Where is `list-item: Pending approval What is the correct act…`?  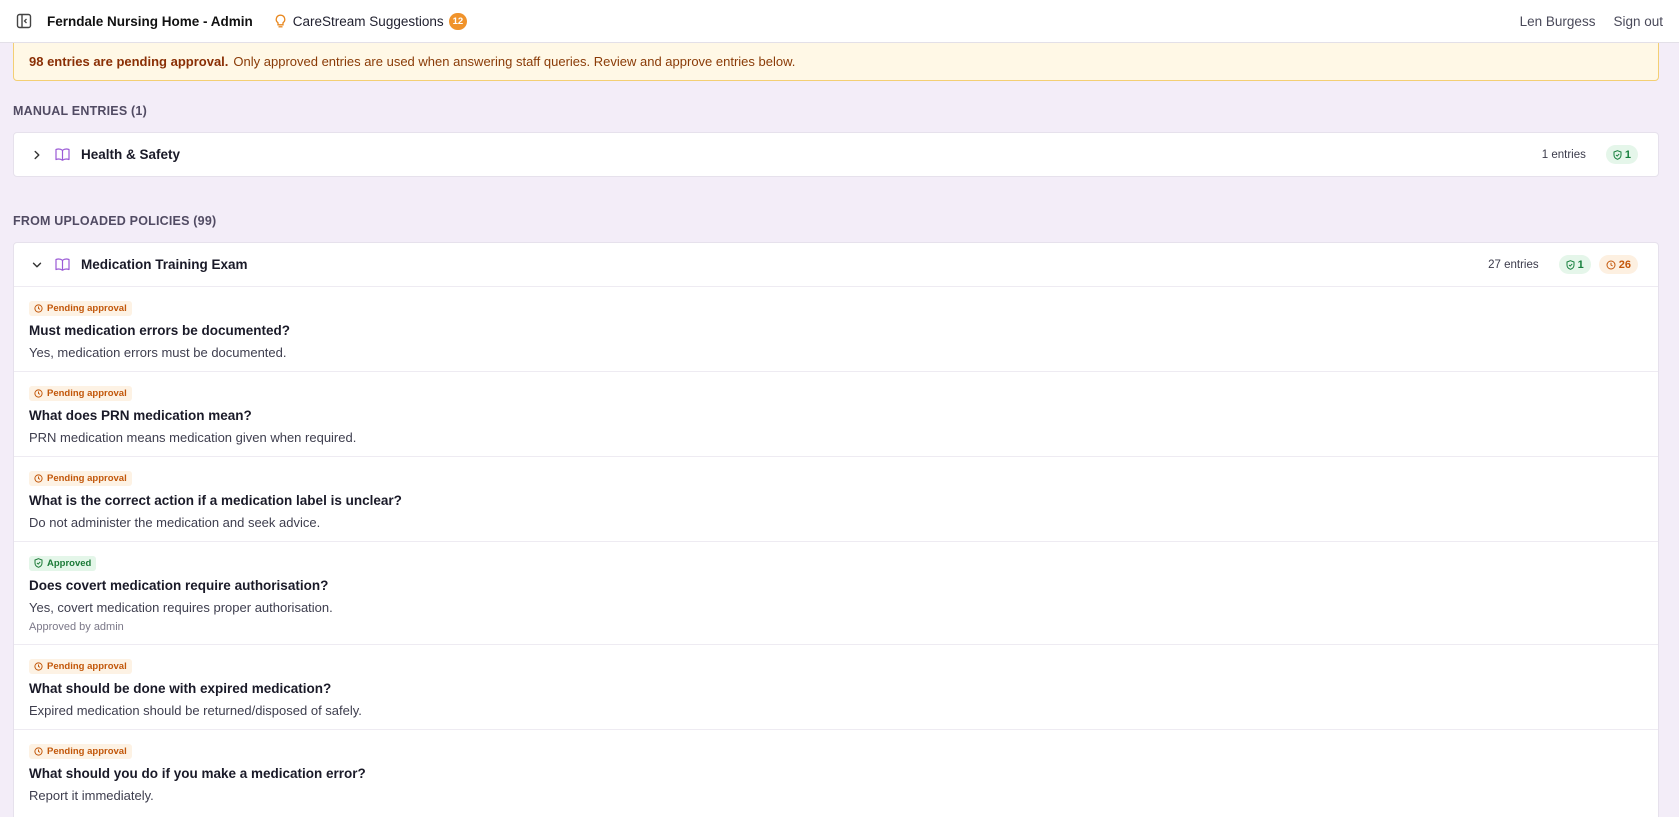 list-item: Pending approval What is the correct act… is located at coordinates (836, 498).